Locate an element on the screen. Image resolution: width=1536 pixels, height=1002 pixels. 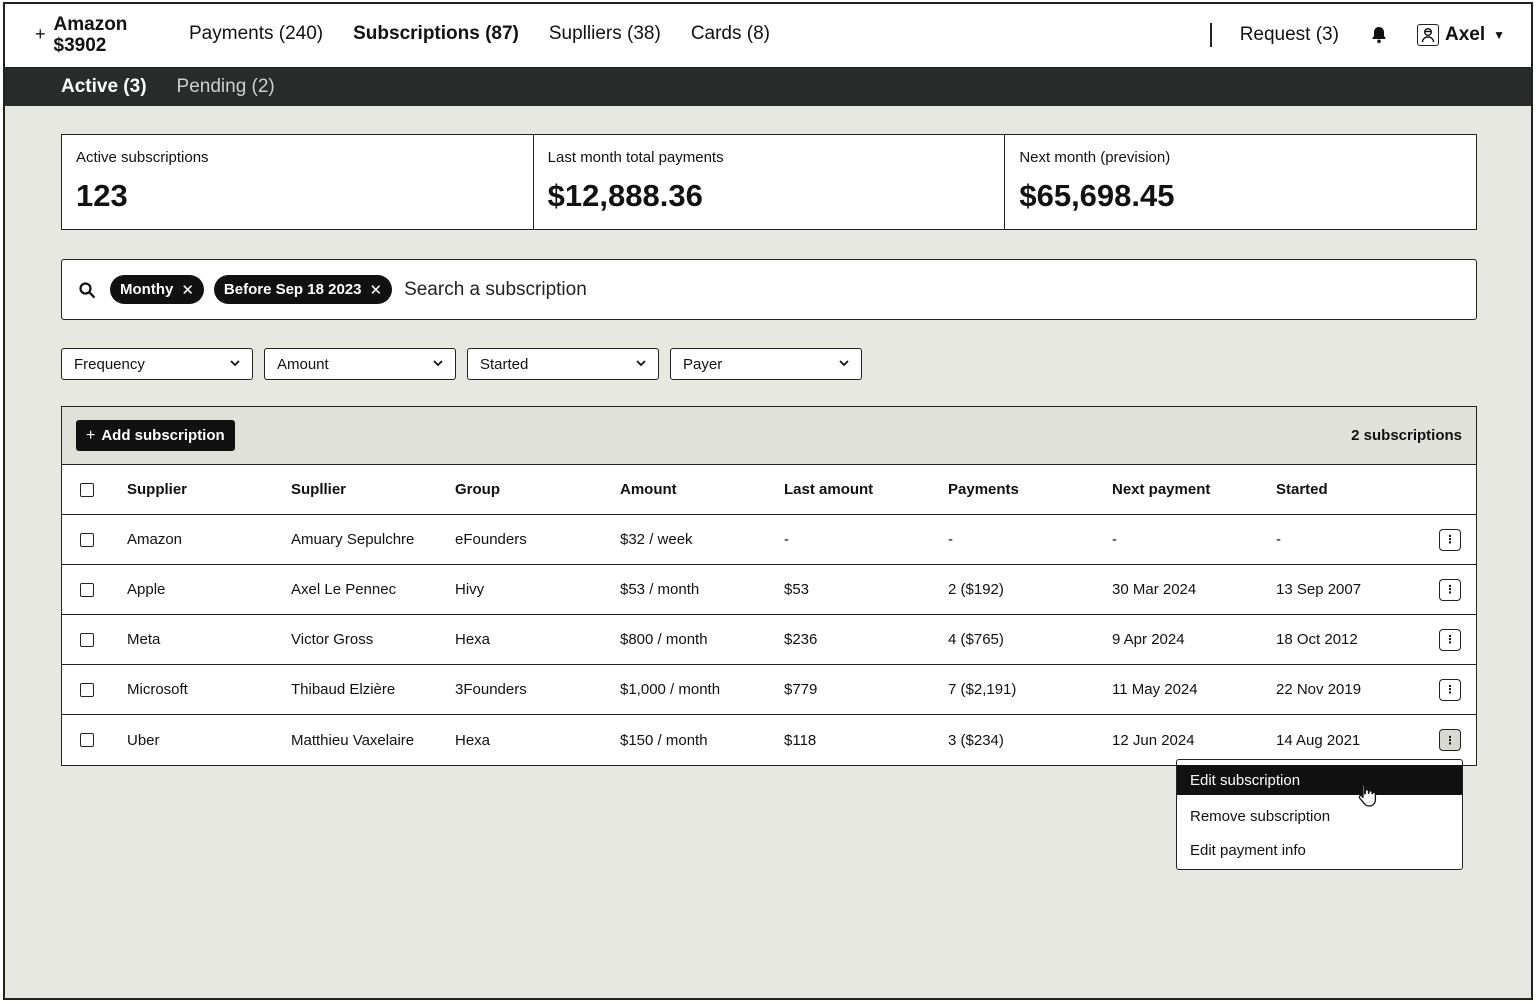
cell-last-amount: $118 is located at coordinates (800, 740).